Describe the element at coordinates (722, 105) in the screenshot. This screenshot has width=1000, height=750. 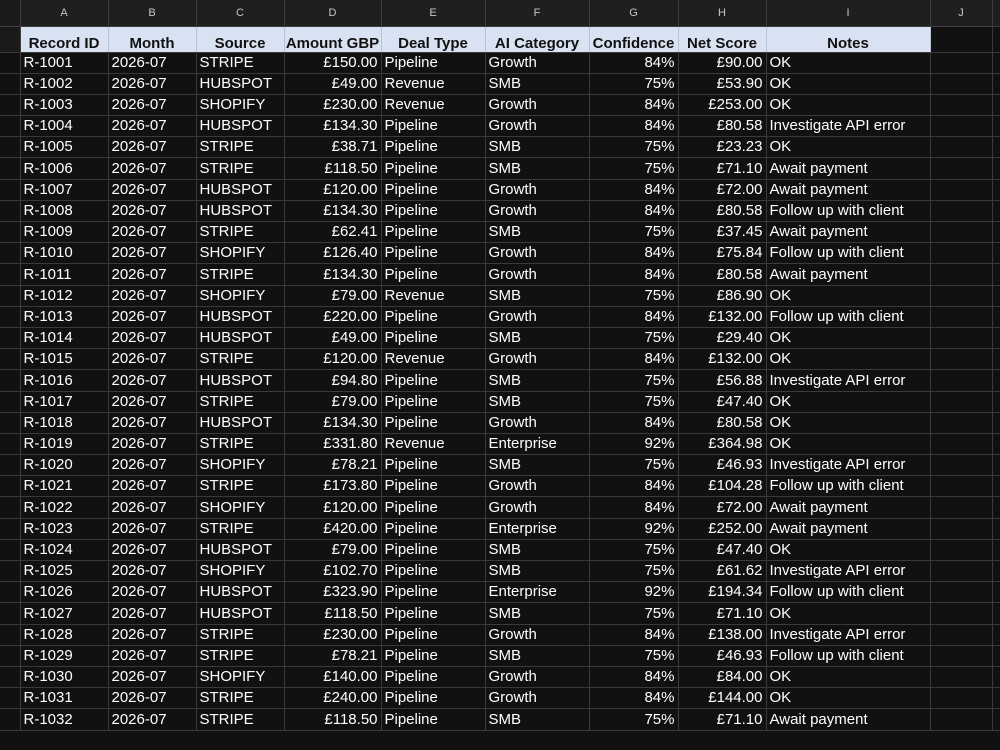
I see `cell-net-score: £253.00` at that location.